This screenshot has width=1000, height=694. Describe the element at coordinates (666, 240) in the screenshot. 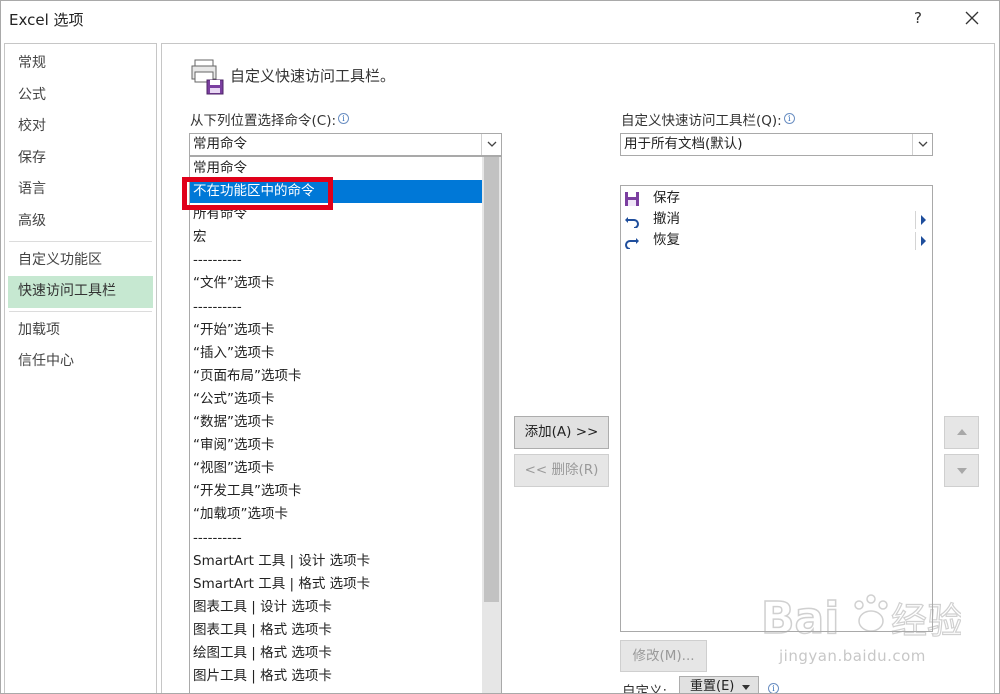

I see `qat-item-label: 恢复` at that location.